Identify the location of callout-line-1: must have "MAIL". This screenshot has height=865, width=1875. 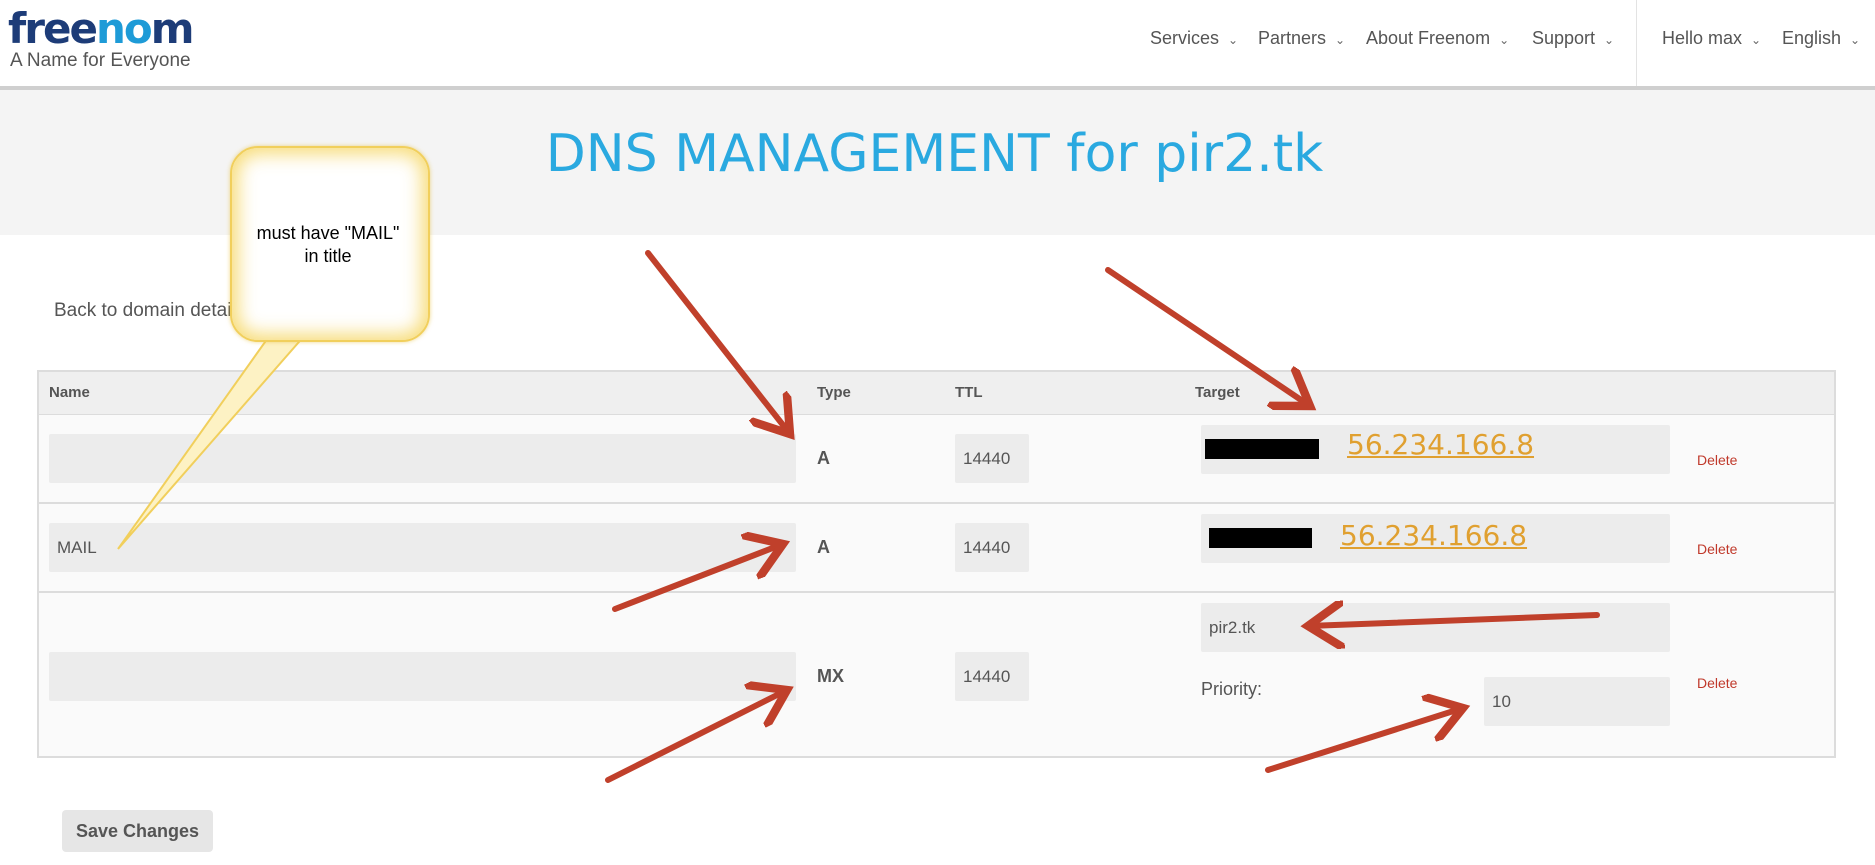
(328, 233).